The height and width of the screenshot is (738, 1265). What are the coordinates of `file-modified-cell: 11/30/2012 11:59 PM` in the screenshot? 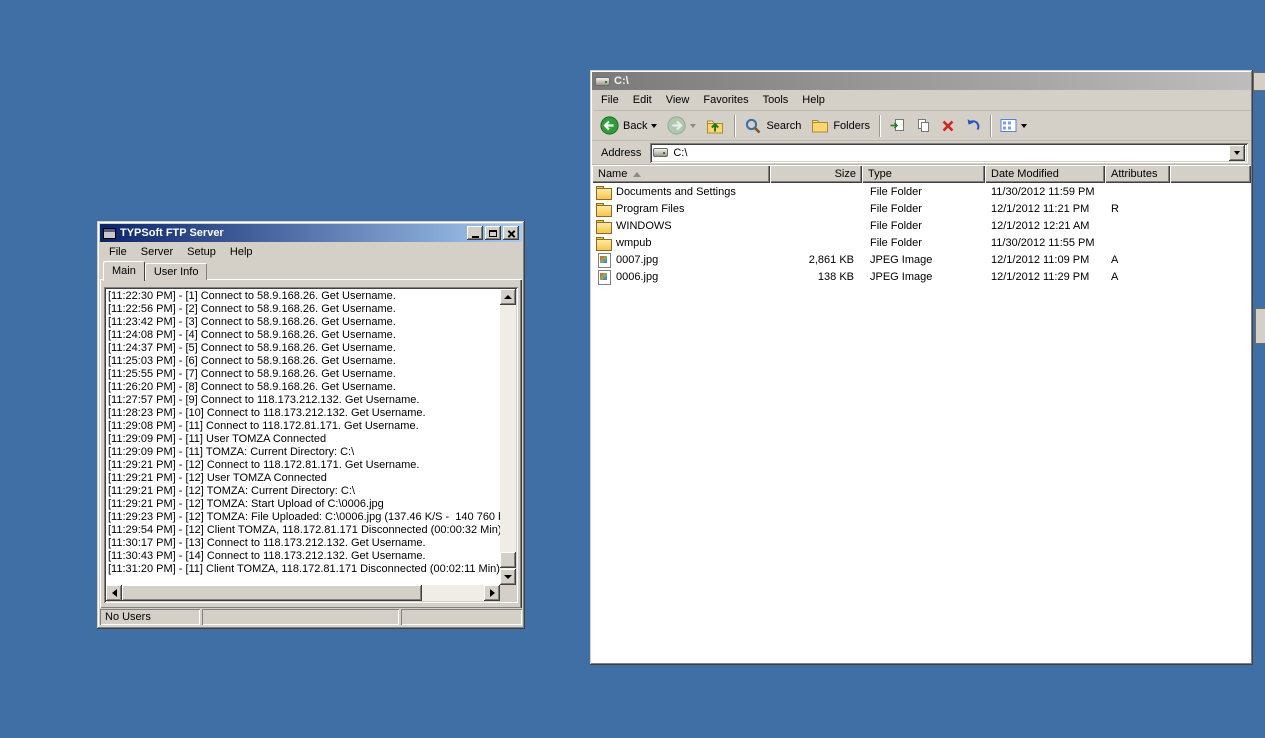 It's located at (1043, 191).